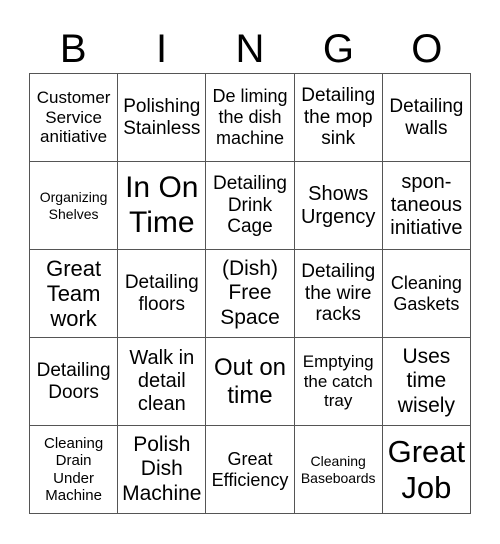 The width and height of the screenshot is (500, 544). Describe the element at coordinates (74, 206) in the screenshot. I see `bingo-cell: Organizing Shelves` at that location.